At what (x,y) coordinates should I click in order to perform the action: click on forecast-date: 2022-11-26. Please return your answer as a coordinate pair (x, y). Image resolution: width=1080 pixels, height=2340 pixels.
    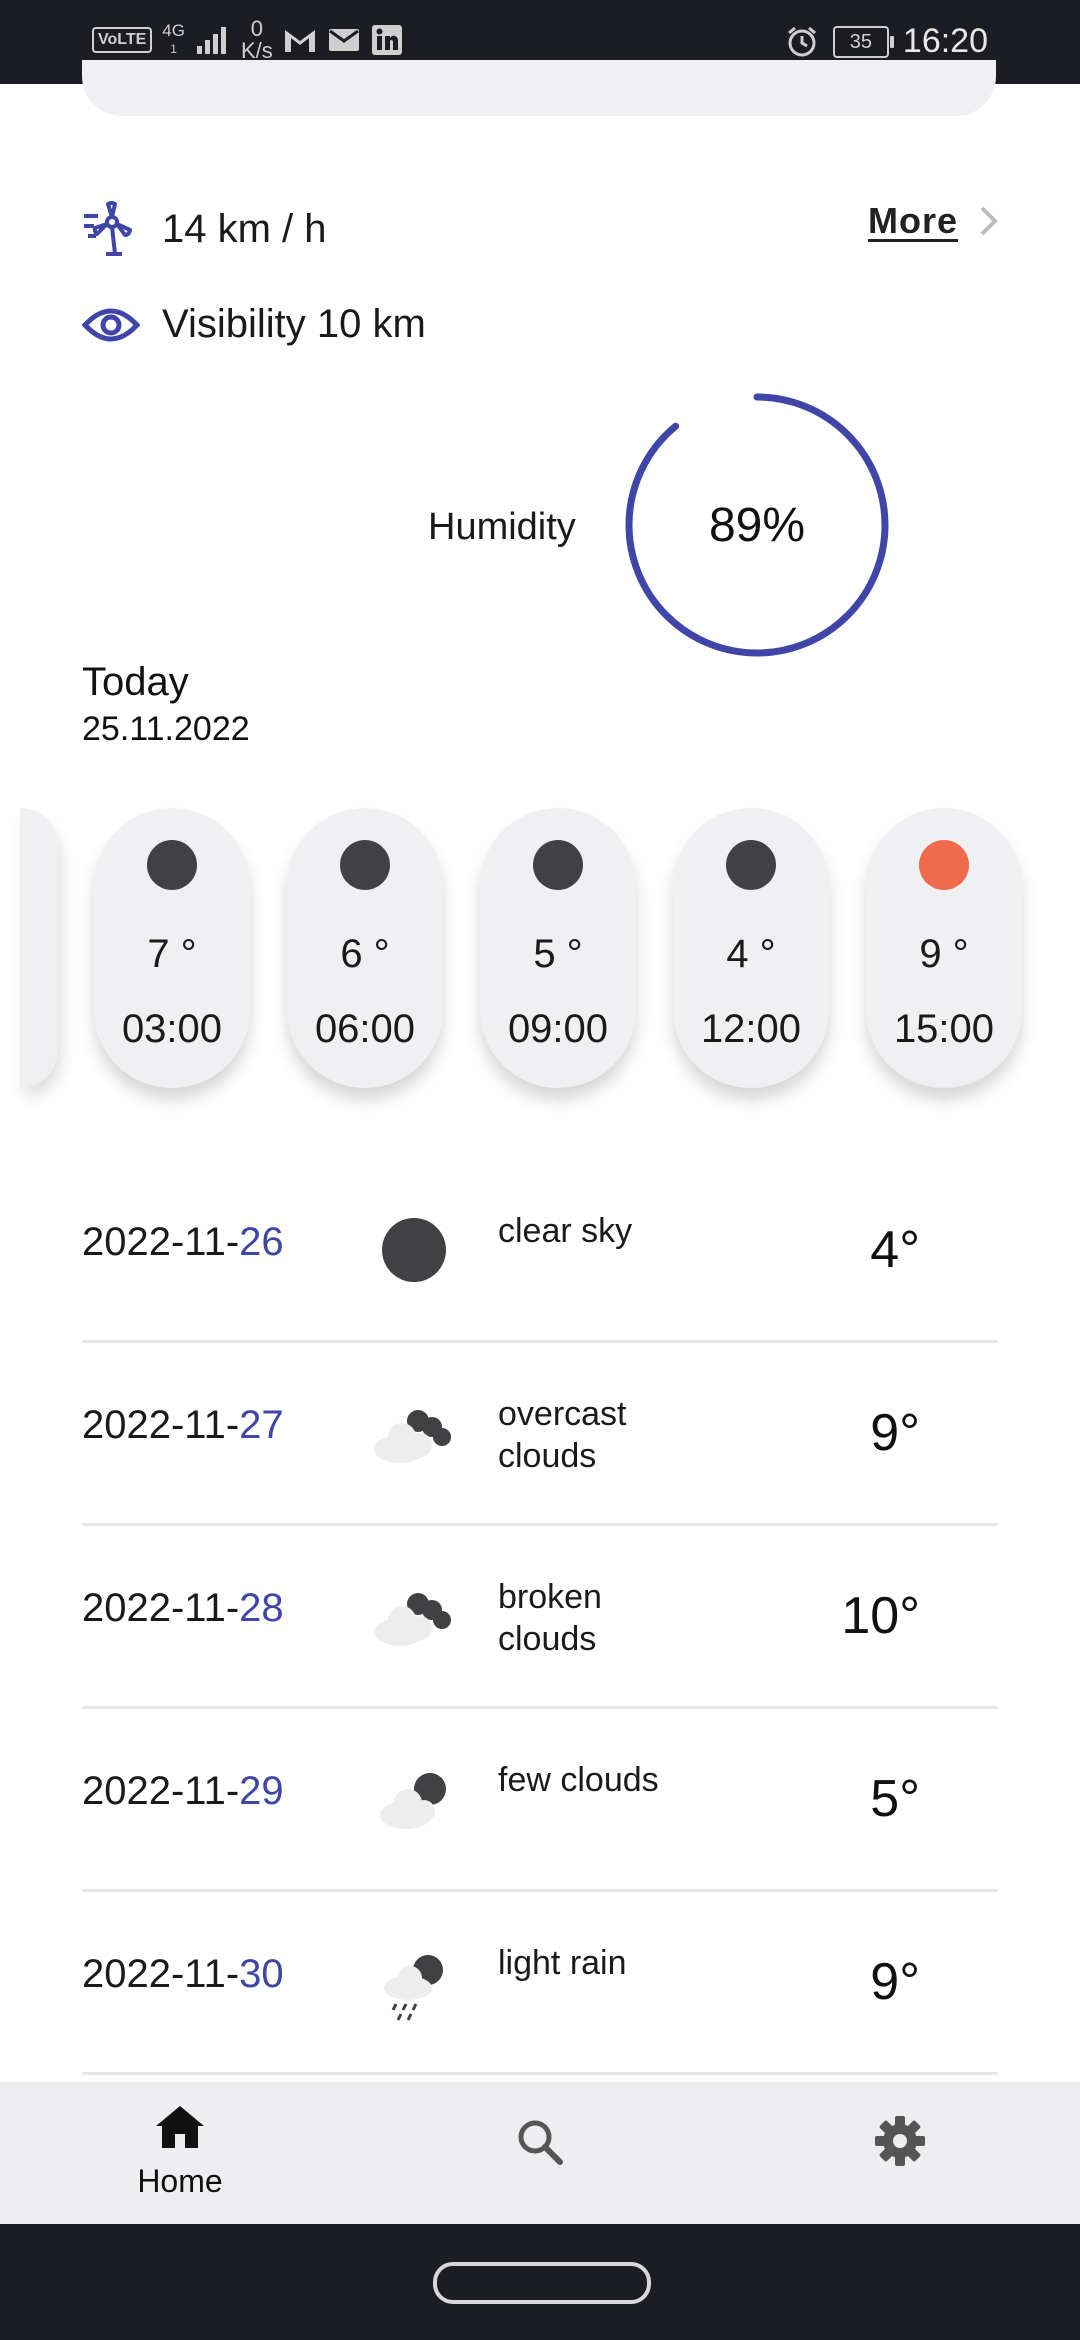
    Looking at the image, I should click on (183, 1242).